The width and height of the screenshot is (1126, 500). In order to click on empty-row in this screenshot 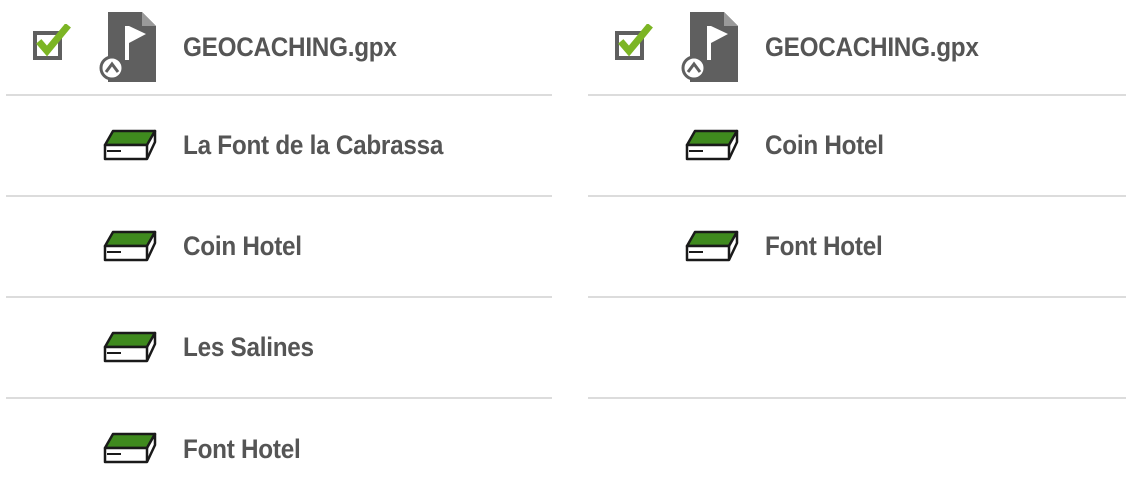, I will do `click(857, 348)`.